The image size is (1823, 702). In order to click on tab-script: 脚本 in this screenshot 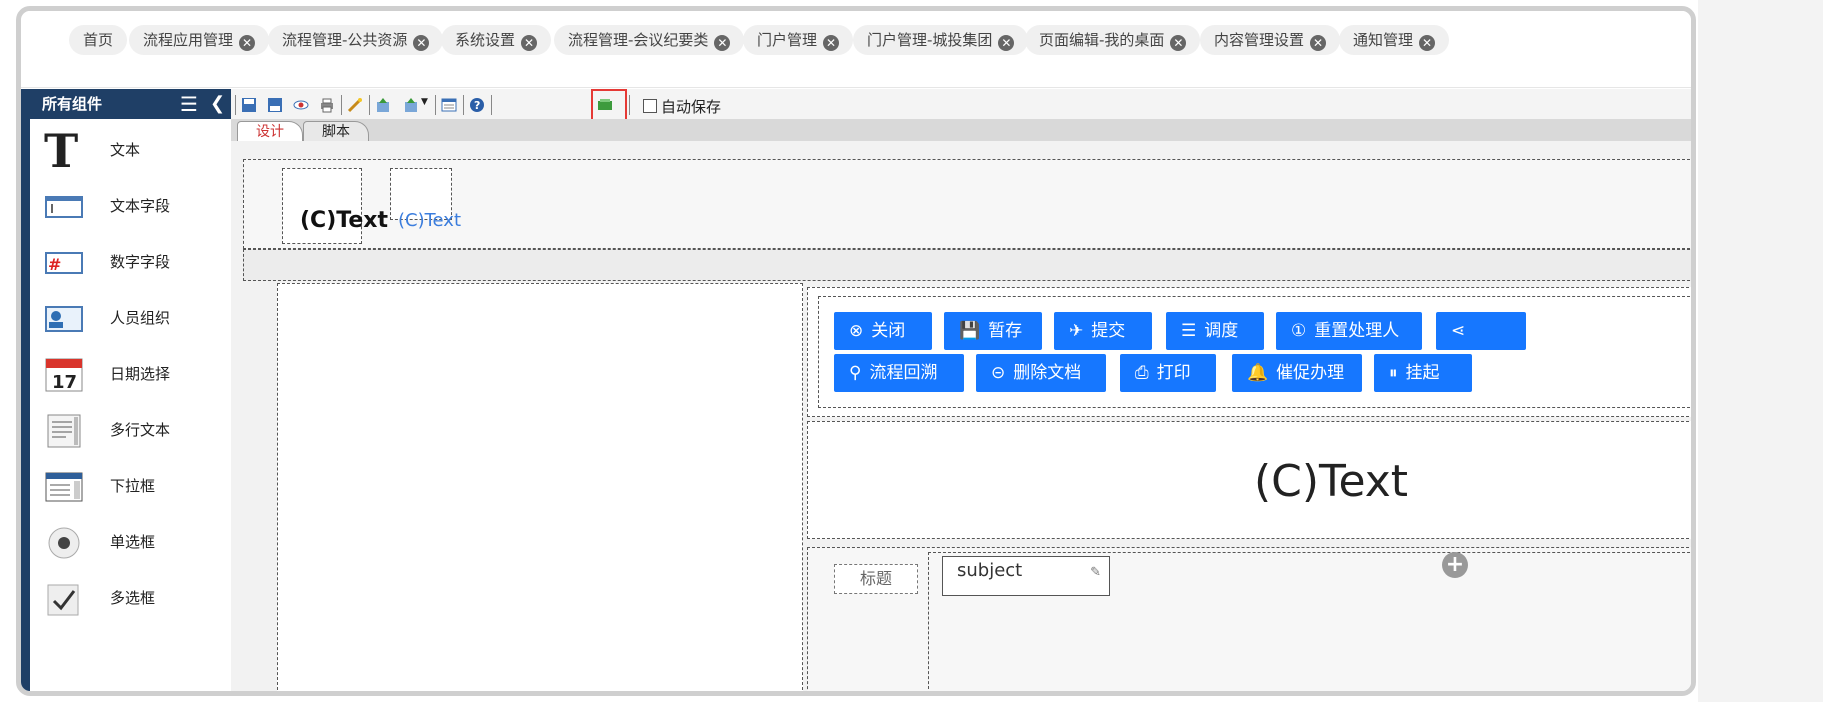, I will do `click(336, 131)`.